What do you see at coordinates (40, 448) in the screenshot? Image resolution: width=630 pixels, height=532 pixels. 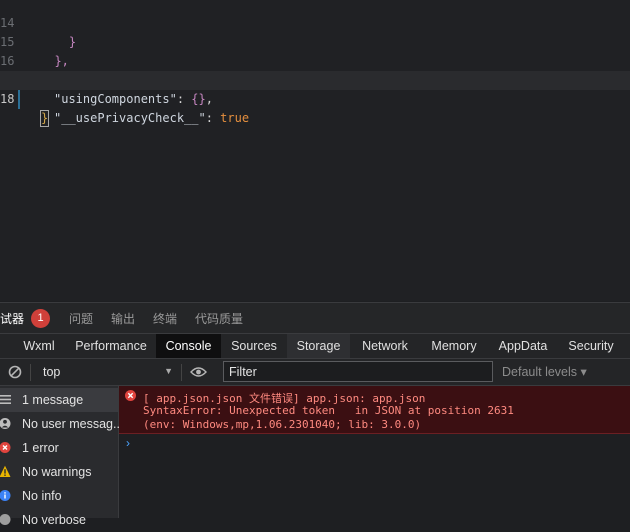 I see `sidebar-item-label: 1 error` at bounding box center [40, 448].